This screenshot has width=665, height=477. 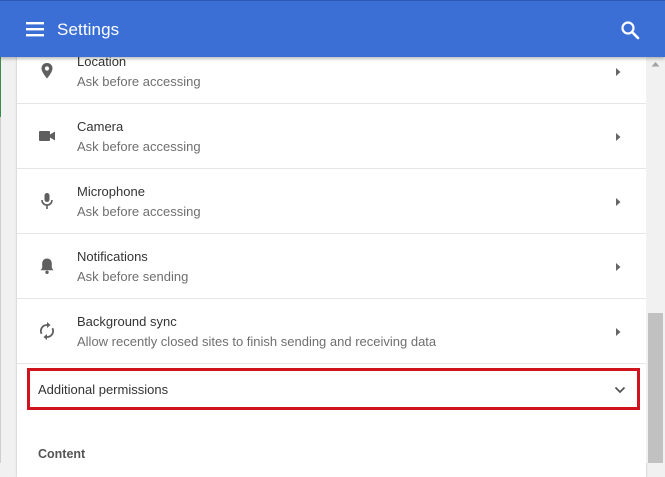 What do you see at coordinates (112, 256) in the screenshot?
I see `permission-label: Notifications` at bounding box center [112, 256].